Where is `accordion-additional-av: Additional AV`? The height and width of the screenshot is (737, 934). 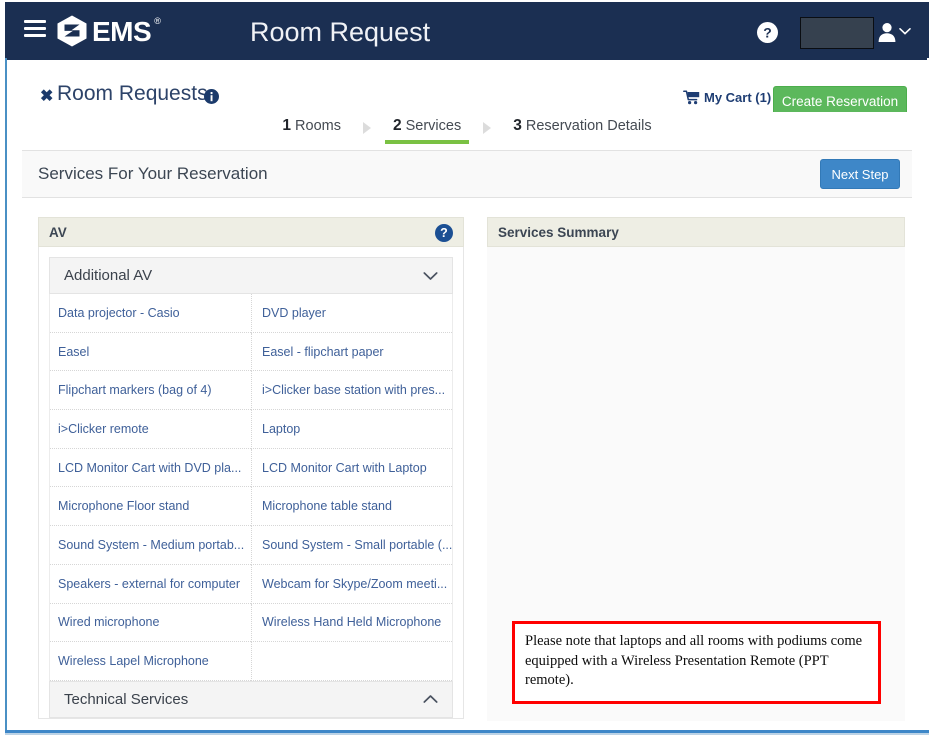
accordion-additional-av: Additional AV is located at coordinates (251, 275).